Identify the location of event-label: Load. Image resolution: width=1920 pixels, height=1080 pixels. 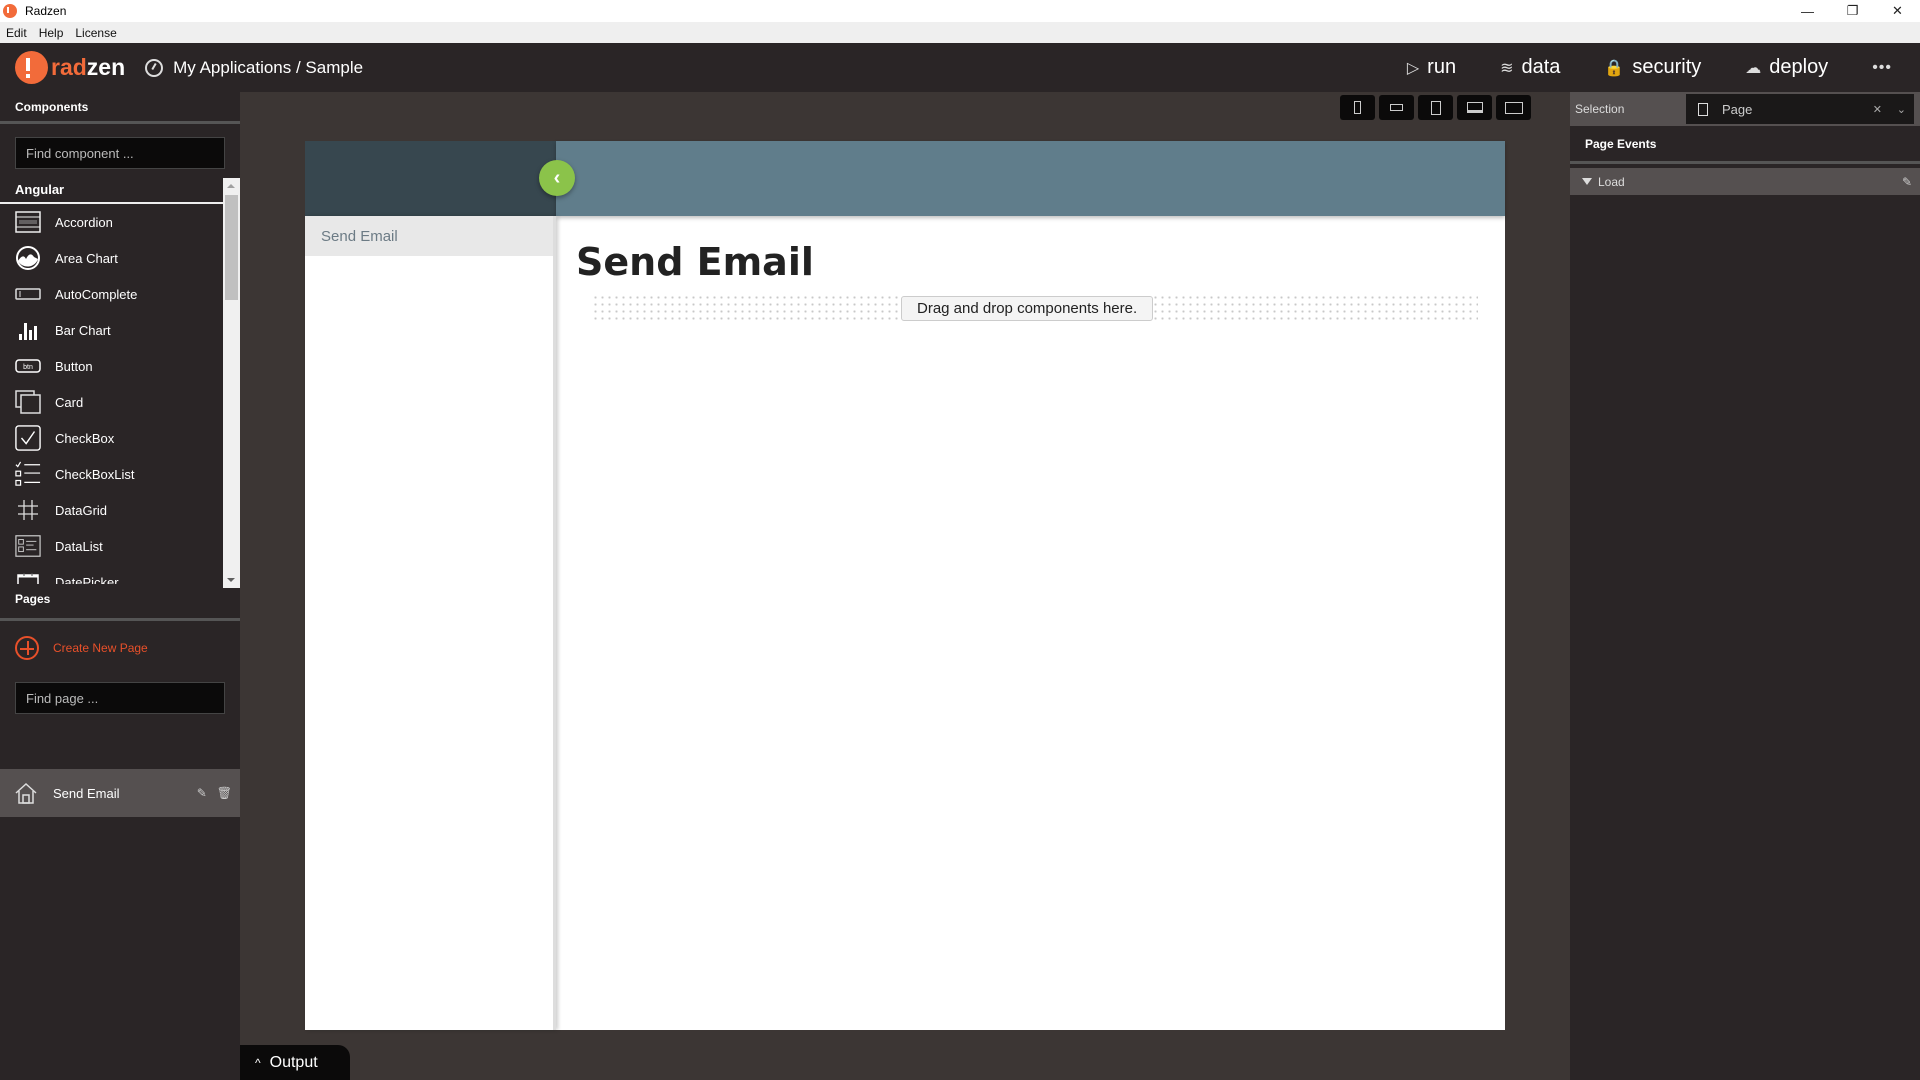
(1611, 181).